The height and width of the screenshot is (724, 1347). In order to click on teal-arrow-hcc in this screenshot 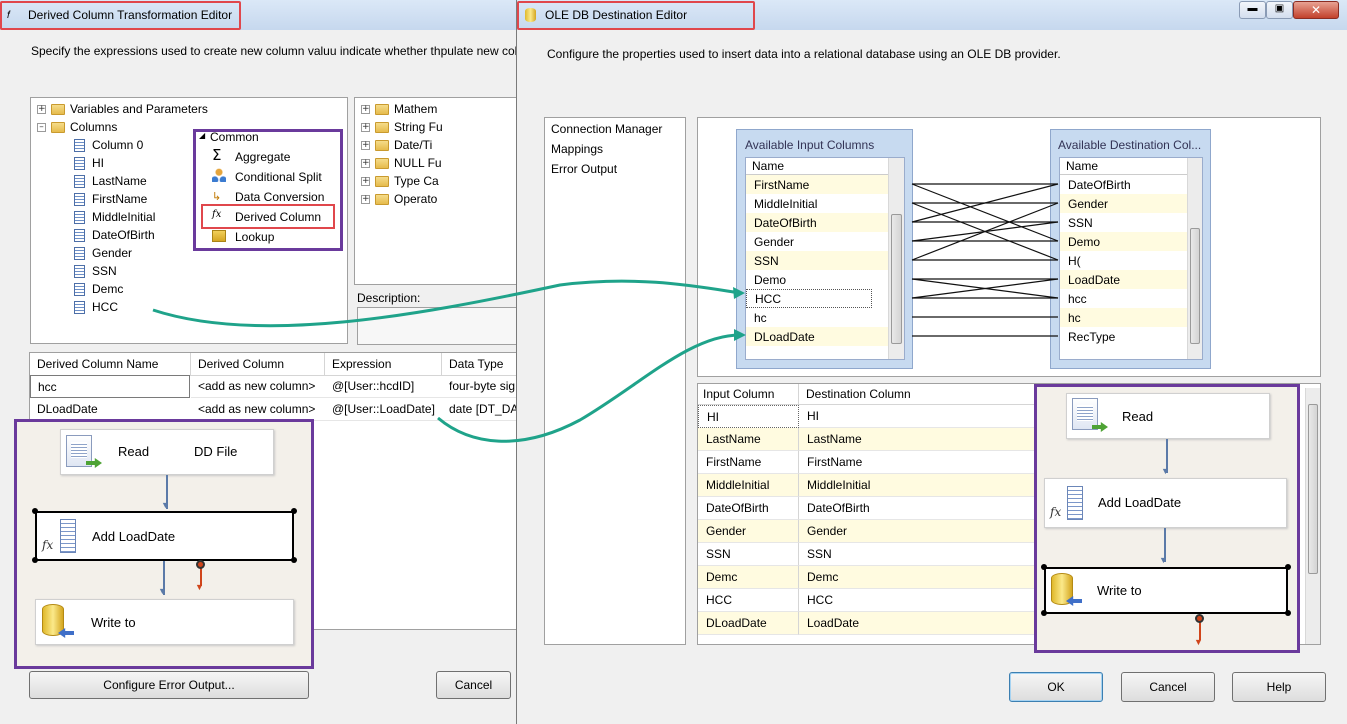, I will do `click(446, 303)`.